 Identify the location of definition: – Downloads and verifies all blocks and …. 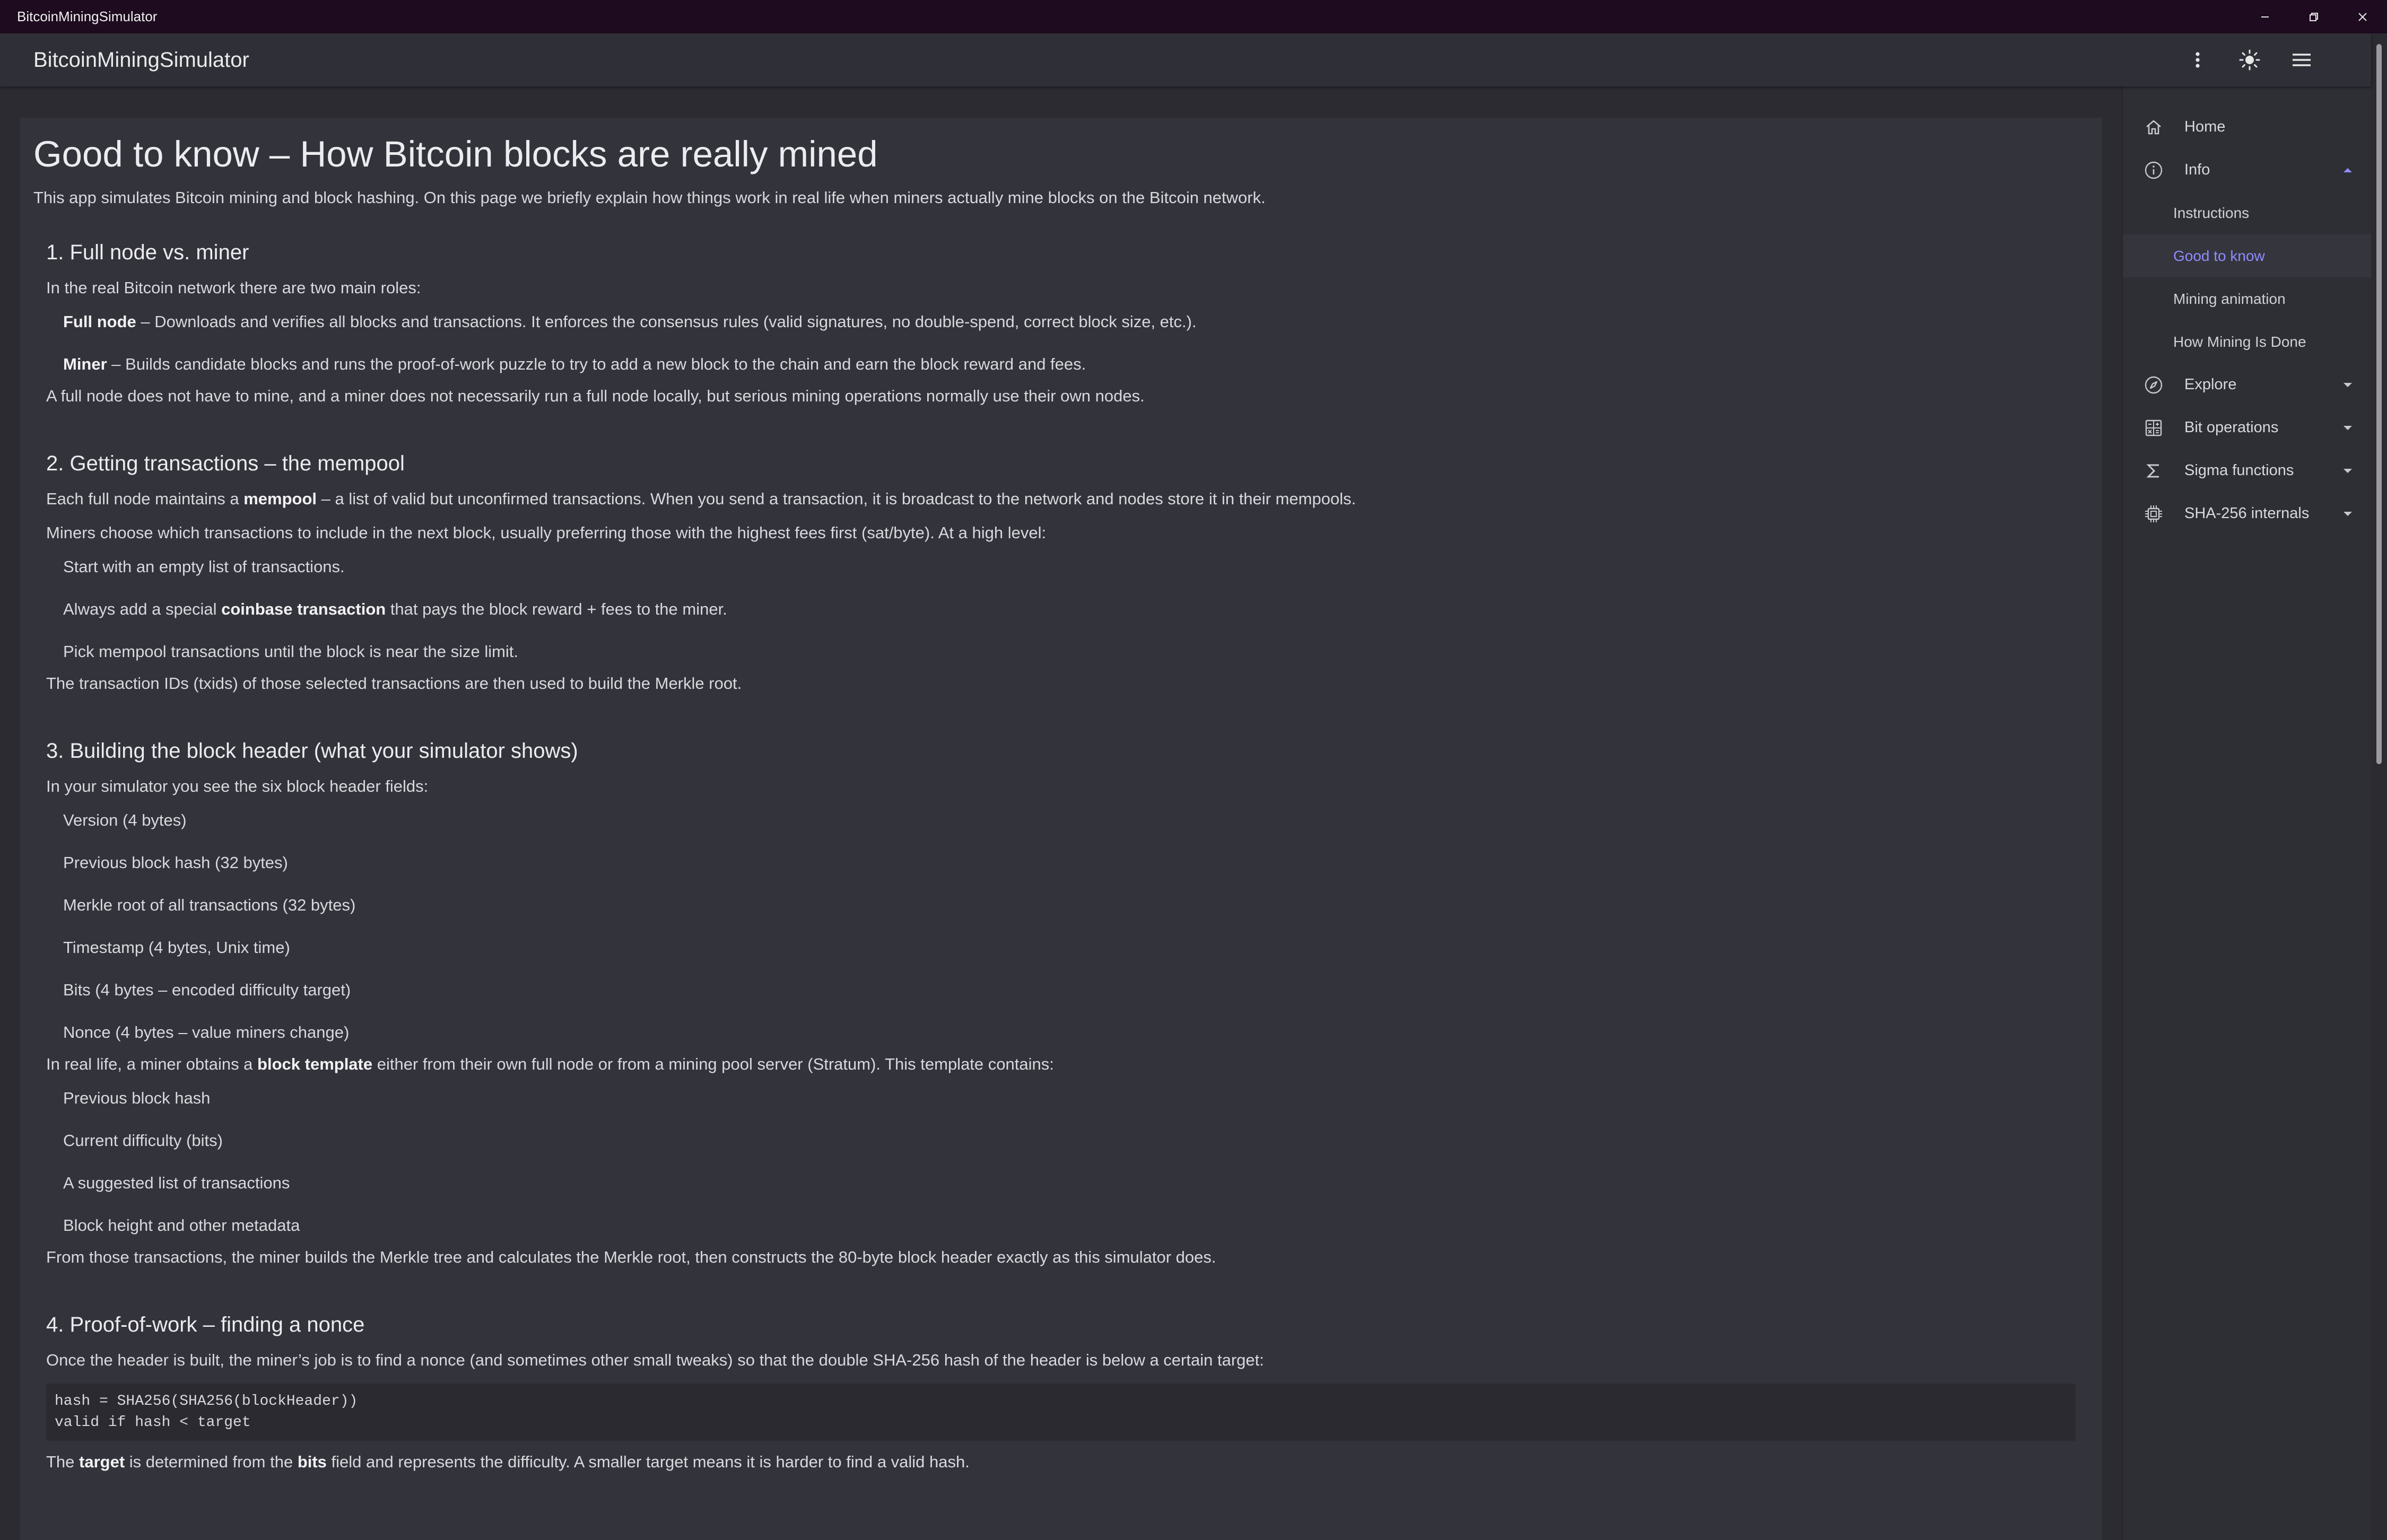
(666, 321).